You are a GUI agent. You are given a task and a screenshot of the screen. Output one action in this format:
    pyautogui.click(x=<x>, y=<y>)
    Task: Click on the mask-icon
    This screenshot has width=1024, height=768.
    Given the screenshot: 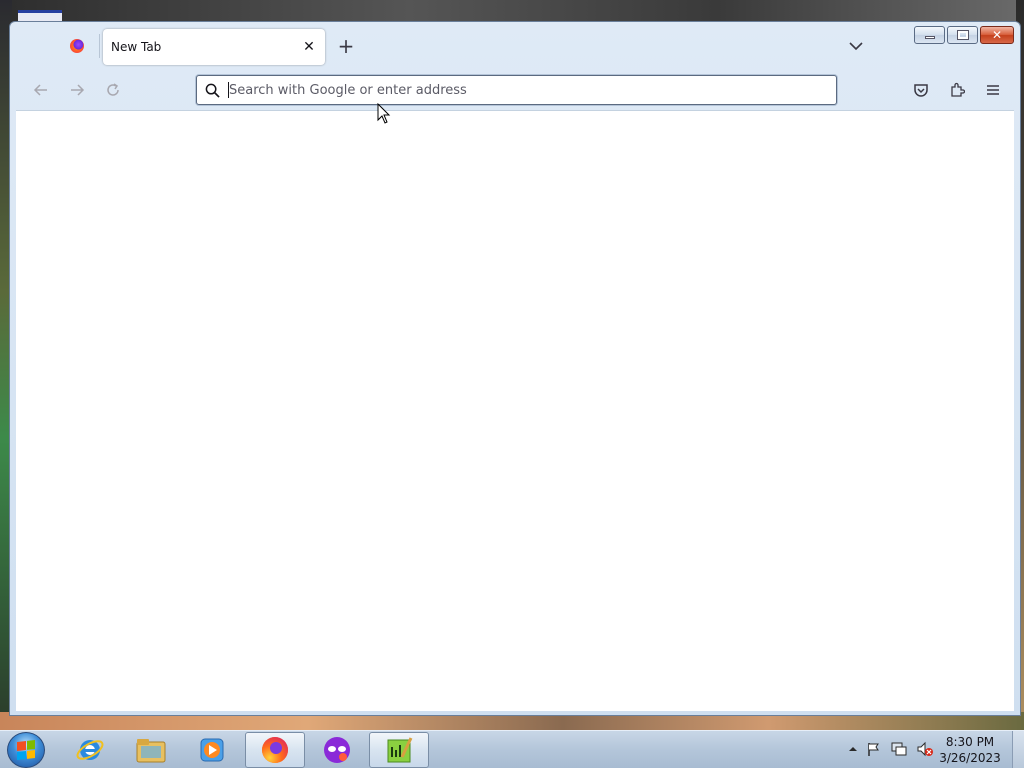 What is the action you would take?
    pyautogui.click(x=337, y=750)
    